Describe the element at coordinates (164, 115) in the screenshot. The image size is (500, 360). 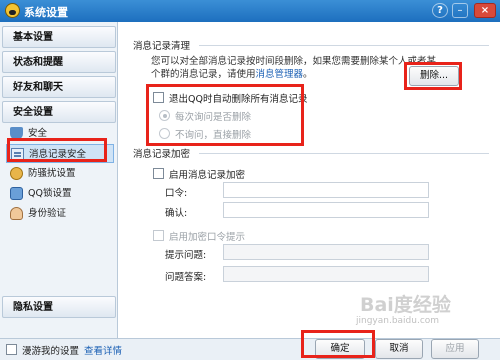
I see `ask-before-delete-radio` at that location.